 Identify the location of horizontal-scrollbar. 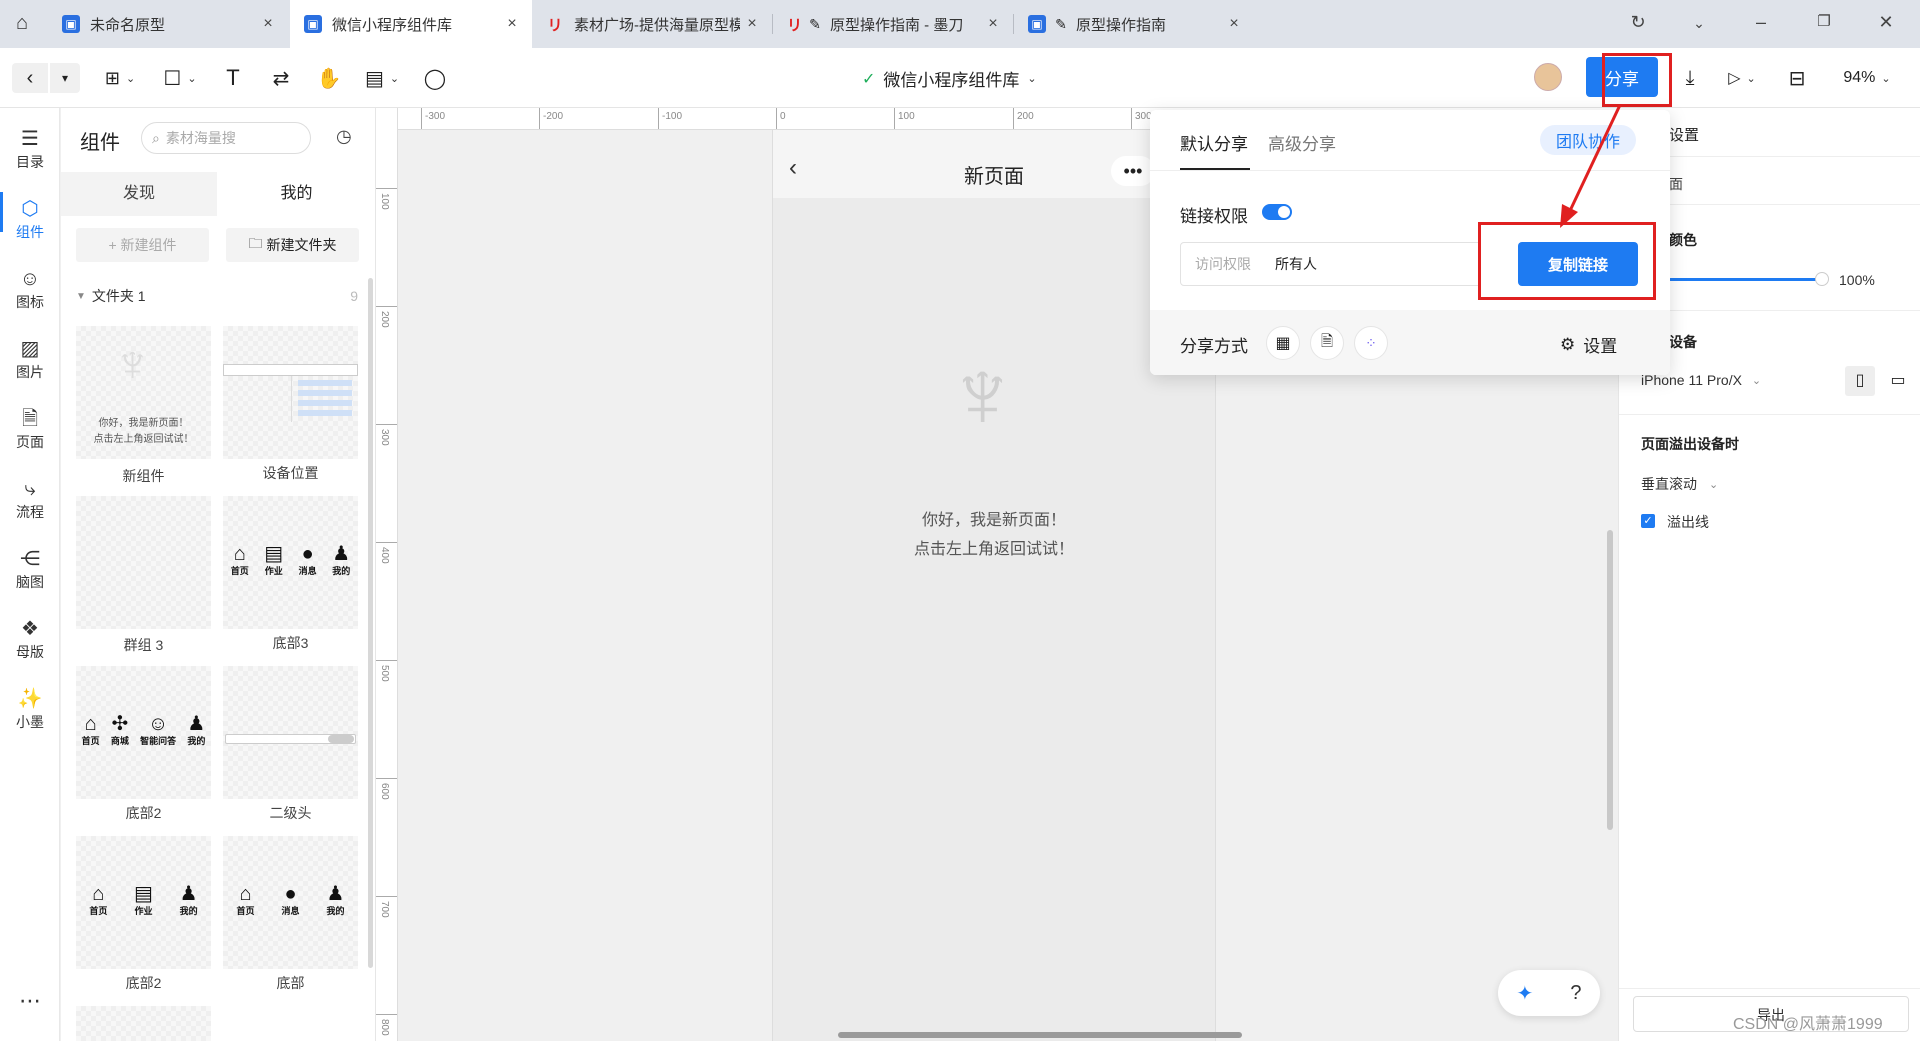
(1040, 1035).